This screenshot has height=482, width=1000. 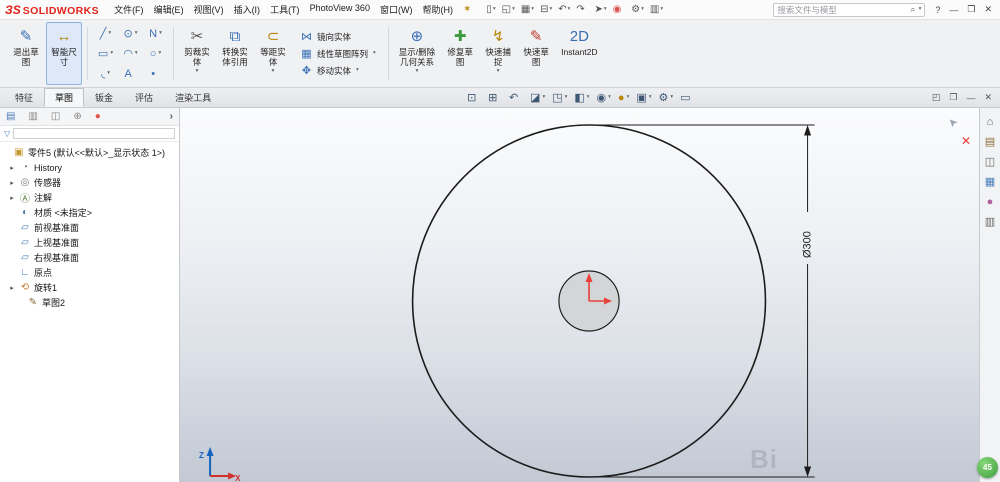 I want to click on tree-item: ▸ ◎ 传感器, so click(x=89, y=182).